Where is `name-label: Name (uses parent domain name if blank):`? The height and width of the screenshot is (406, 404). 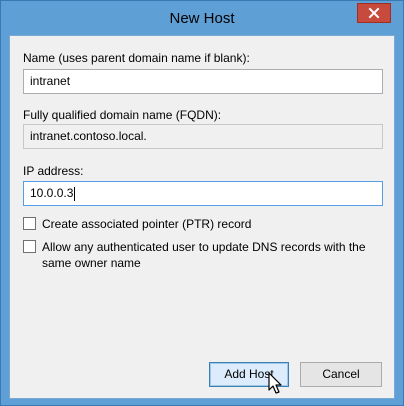 name-label: Name (uses parent domain name if blank): is located at coordinates (136, 58).